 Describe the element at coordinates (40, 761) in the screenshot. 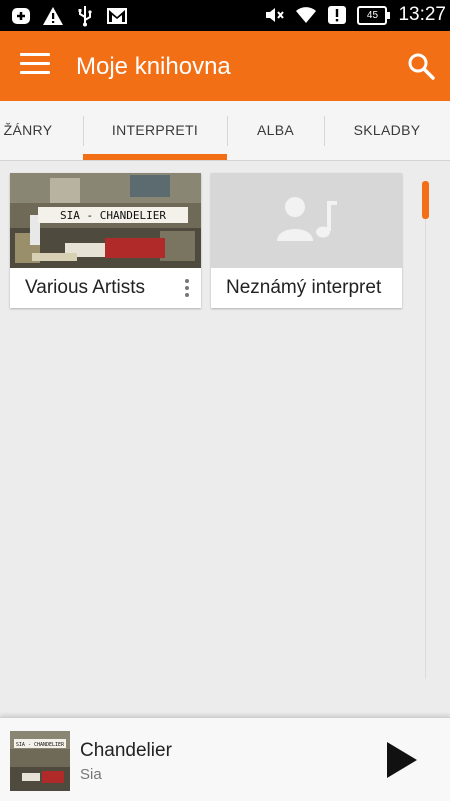

I see `now-playing-album-art: SIA - CHANDELIER` at that location.